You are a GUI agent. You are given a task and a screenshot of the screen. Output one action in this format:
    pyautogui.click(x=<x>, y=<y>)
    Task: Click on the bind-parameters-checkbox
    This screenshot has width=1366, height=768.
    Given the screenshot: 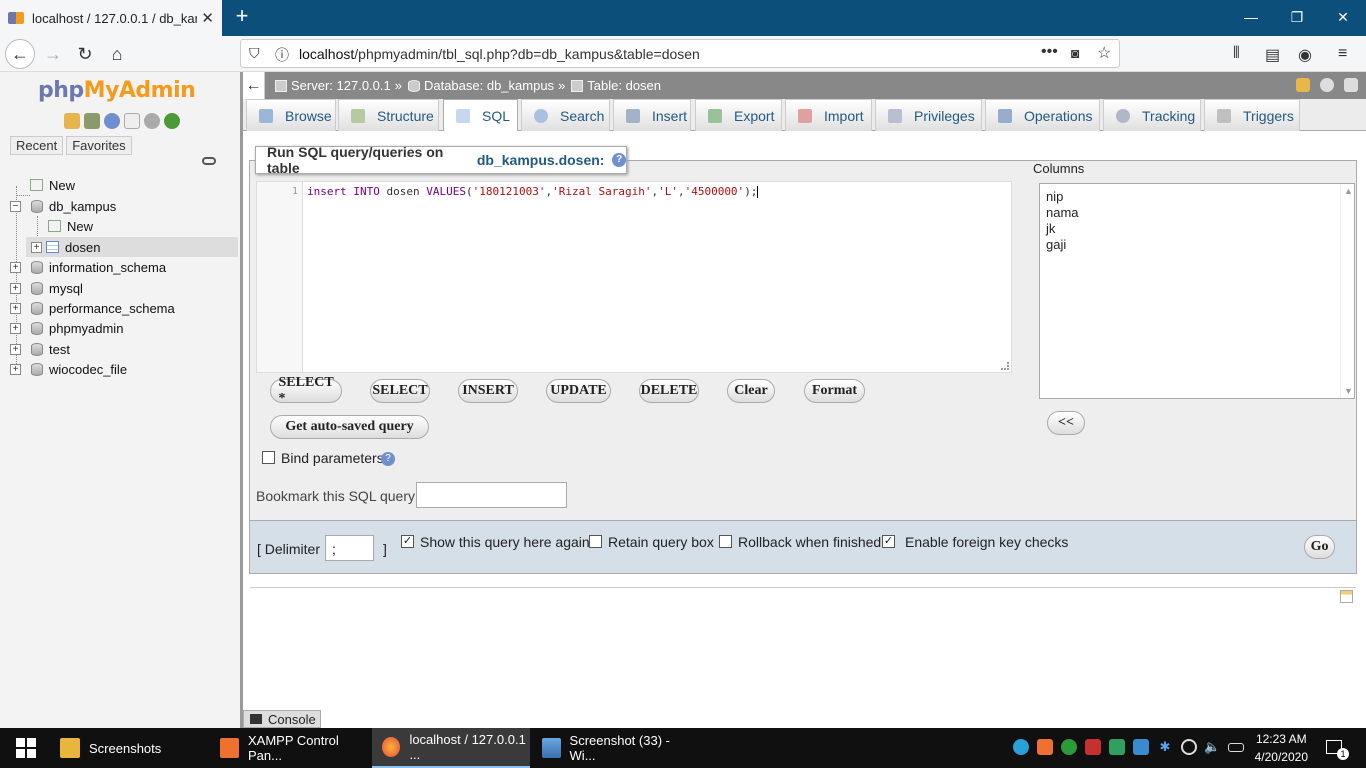 What is the action you would take?
    pyautogui.click(x=268, y=457)
    